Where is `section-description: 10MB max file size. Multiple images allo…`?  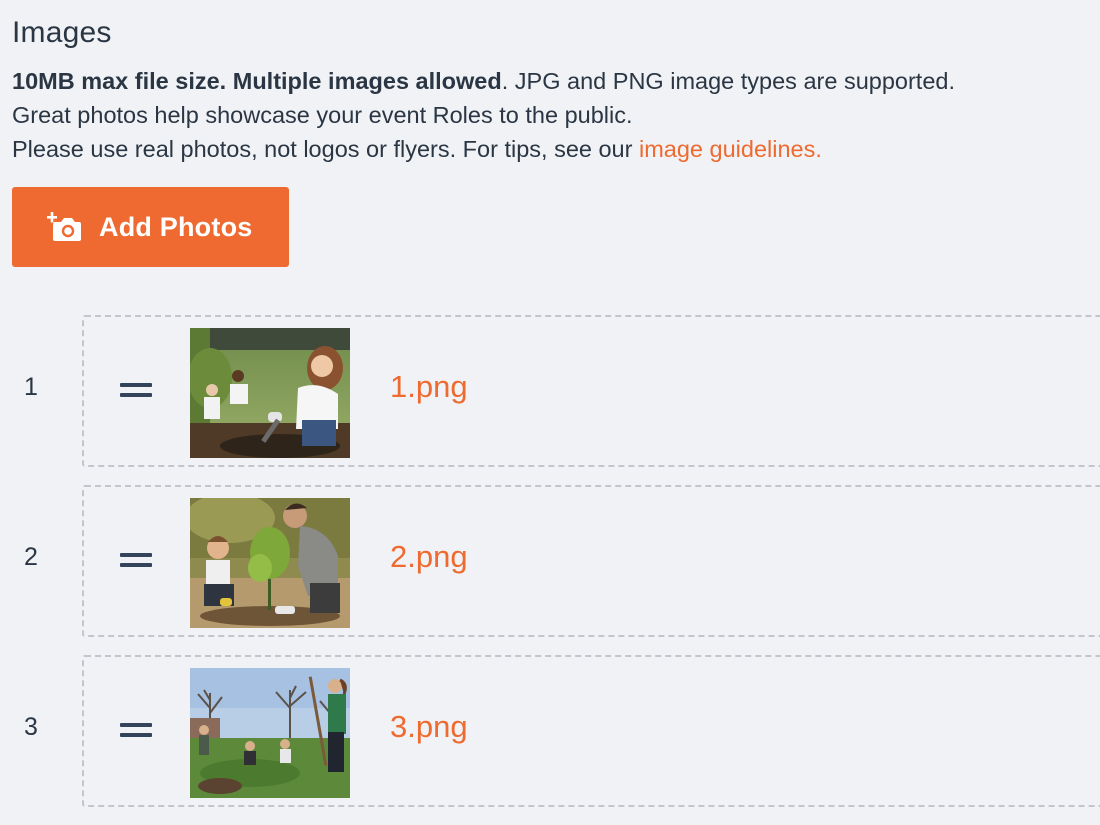 section-description: 10MB max file size. Multiple images allo… is located at coordinates (554, 115).